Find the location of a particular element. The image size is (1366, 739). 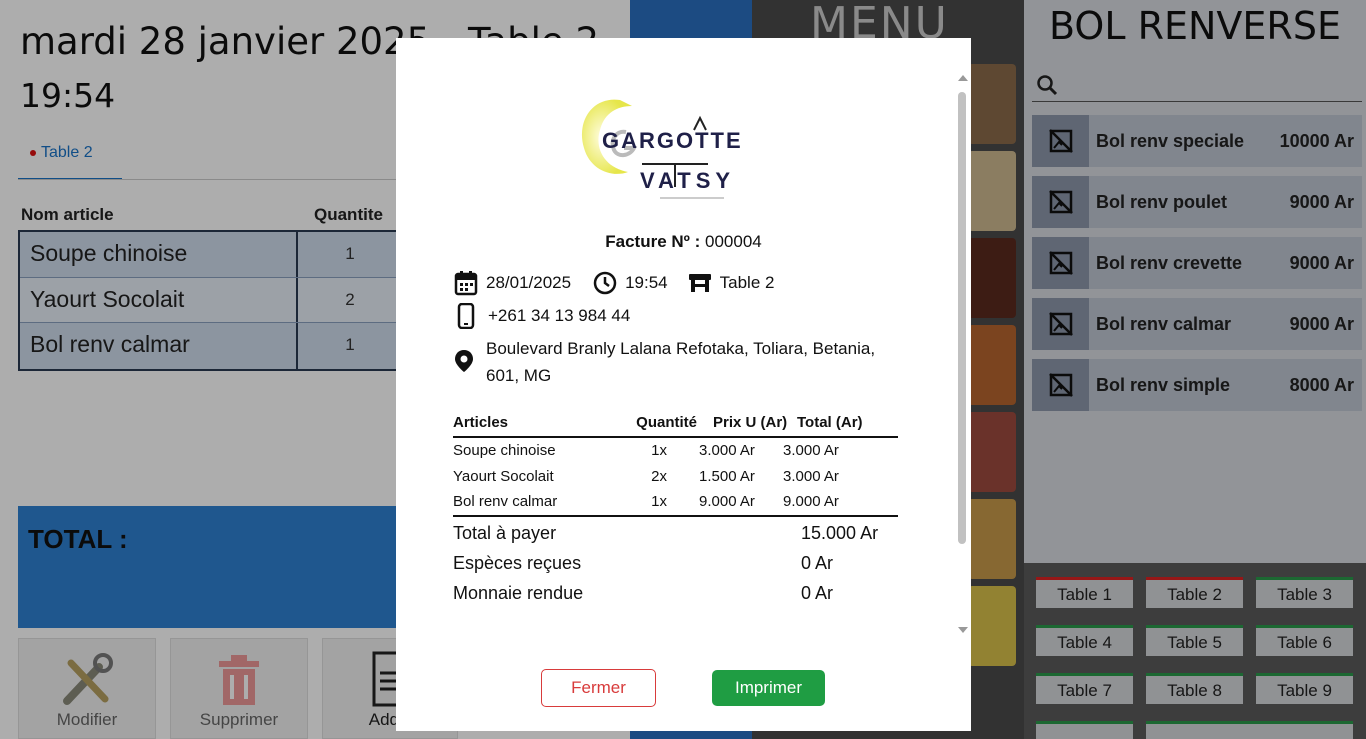

phone-icon is located at coordinates (466, 316).